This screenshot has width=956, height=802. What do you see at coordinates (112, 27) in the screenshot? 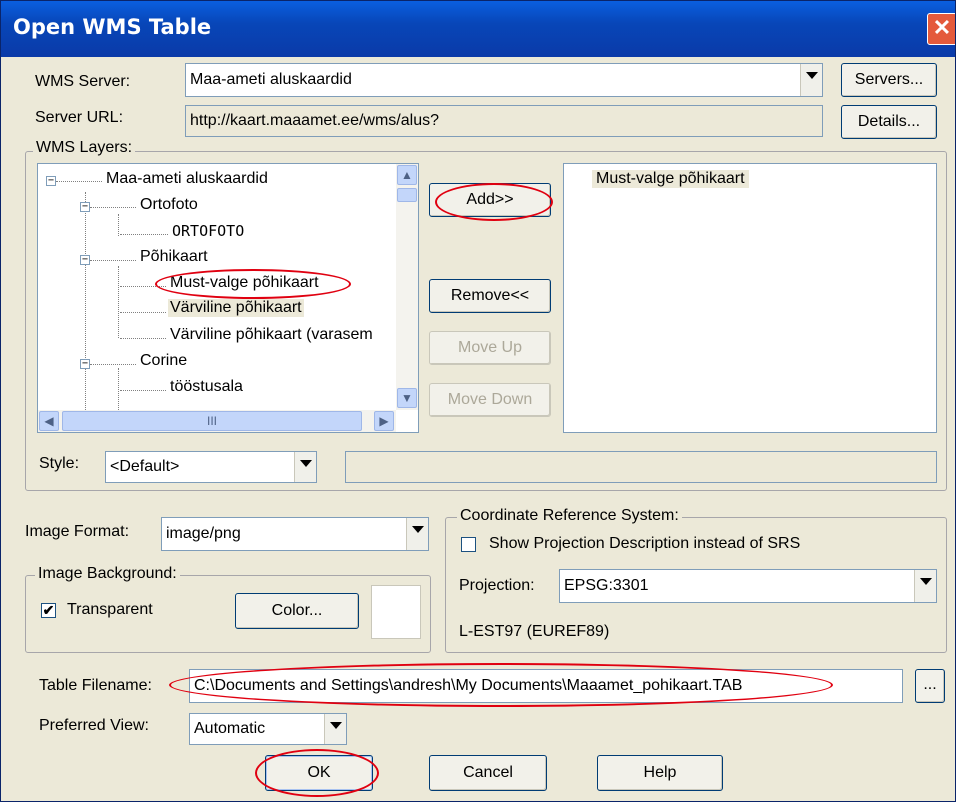
I see `window-title: Open WMS Table` at bounding box center [112, 27].